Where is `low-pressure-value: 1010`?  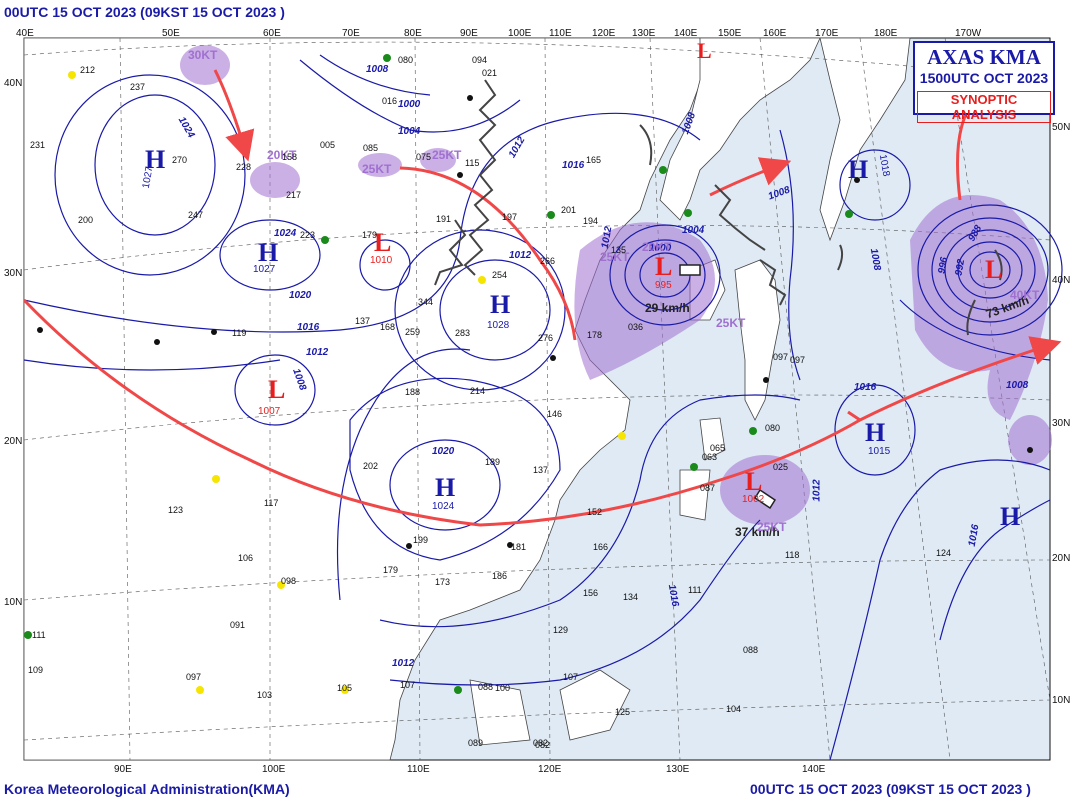
low-pressure-value: 1010 is located at coordinates (381, 260).